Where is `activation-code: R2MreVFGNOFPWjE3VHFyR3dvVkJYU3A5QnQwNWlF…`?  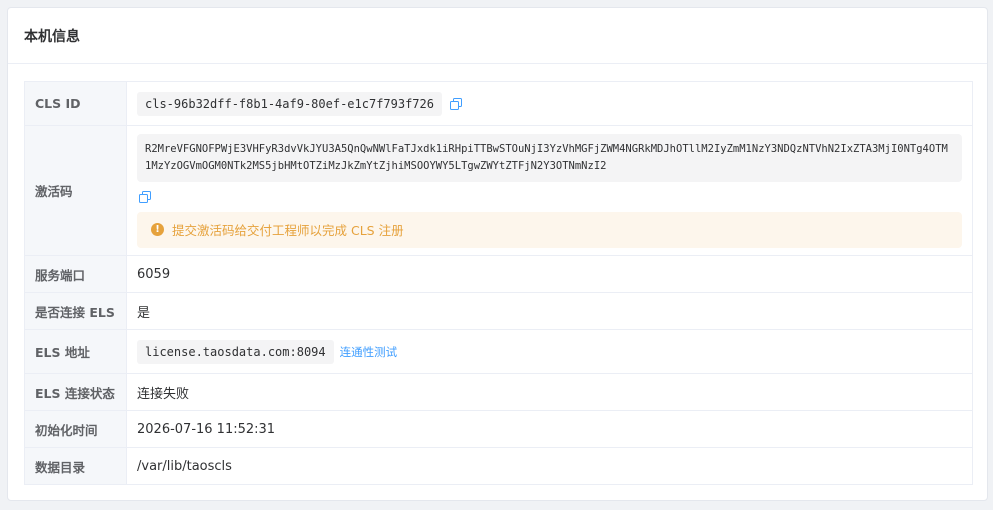 activation-code: R2MreVFGNOFPWjE3VHFyR3dvVkJYU3A5QnQwNWlF… is located at coordinates (549, 157).